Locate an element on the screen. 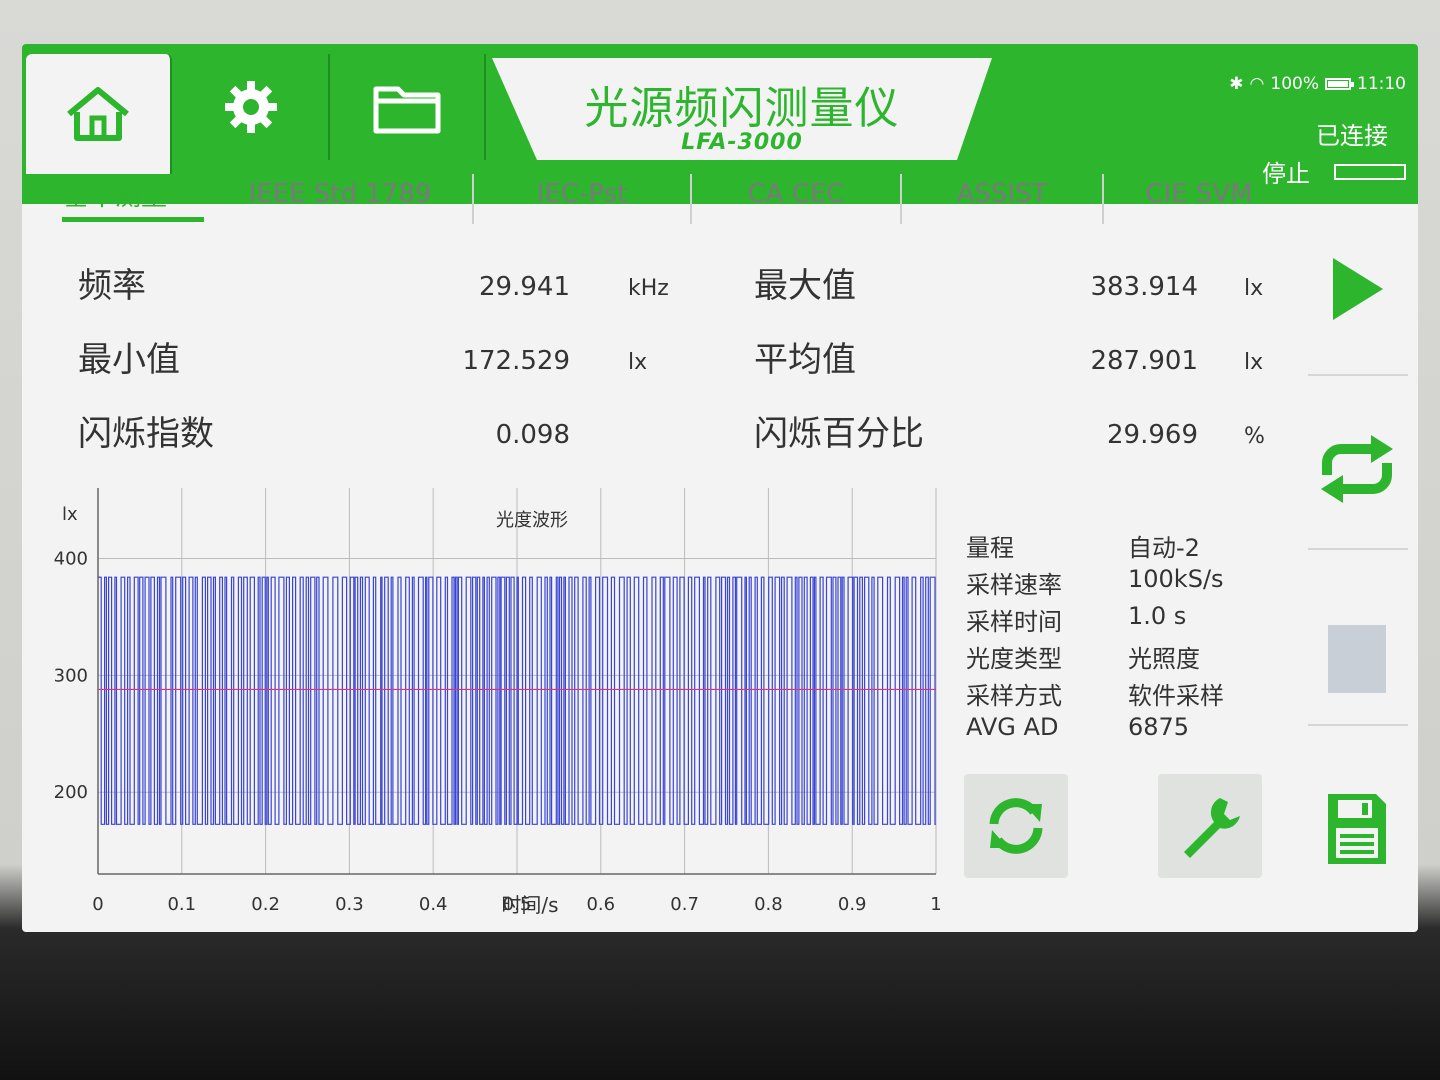 The image size is (1440, 1080). loop-button is located at coordinates (1357, 469).